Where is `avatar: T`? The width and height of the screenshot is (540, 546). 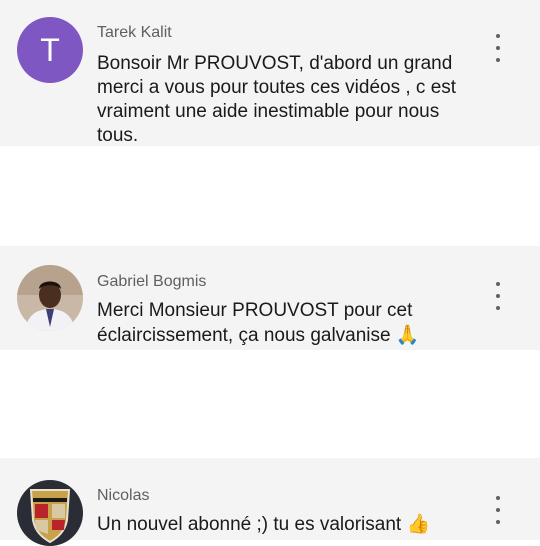
avatar: T is located at coordinates (50, 50).